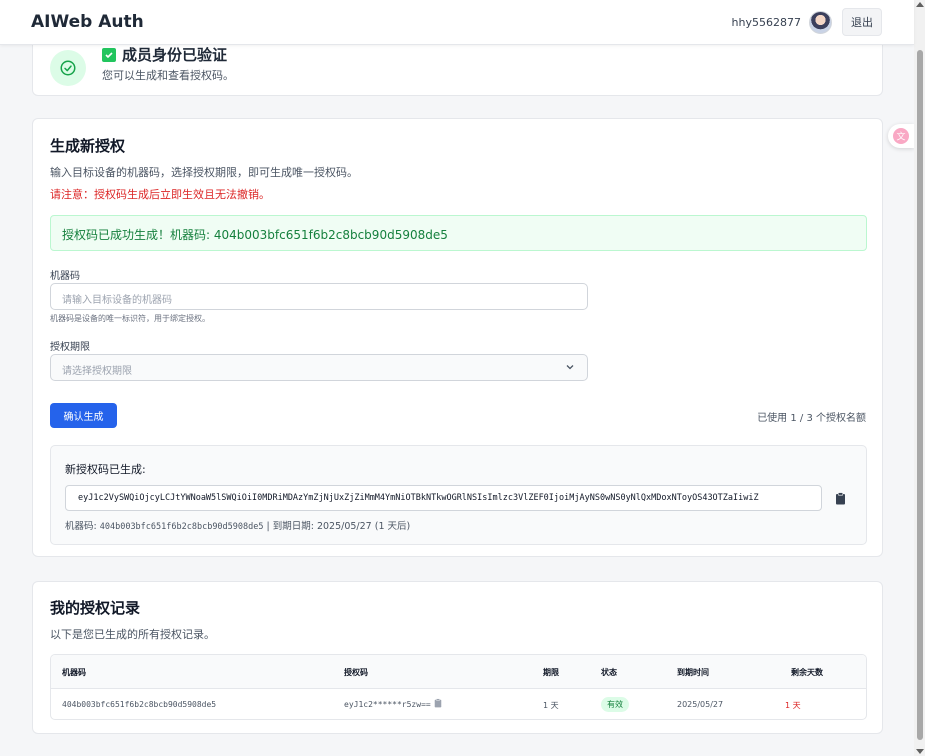  I want to click on top-navbar: AIWeb Auth hhy5562877 退出, so click(457, 22).